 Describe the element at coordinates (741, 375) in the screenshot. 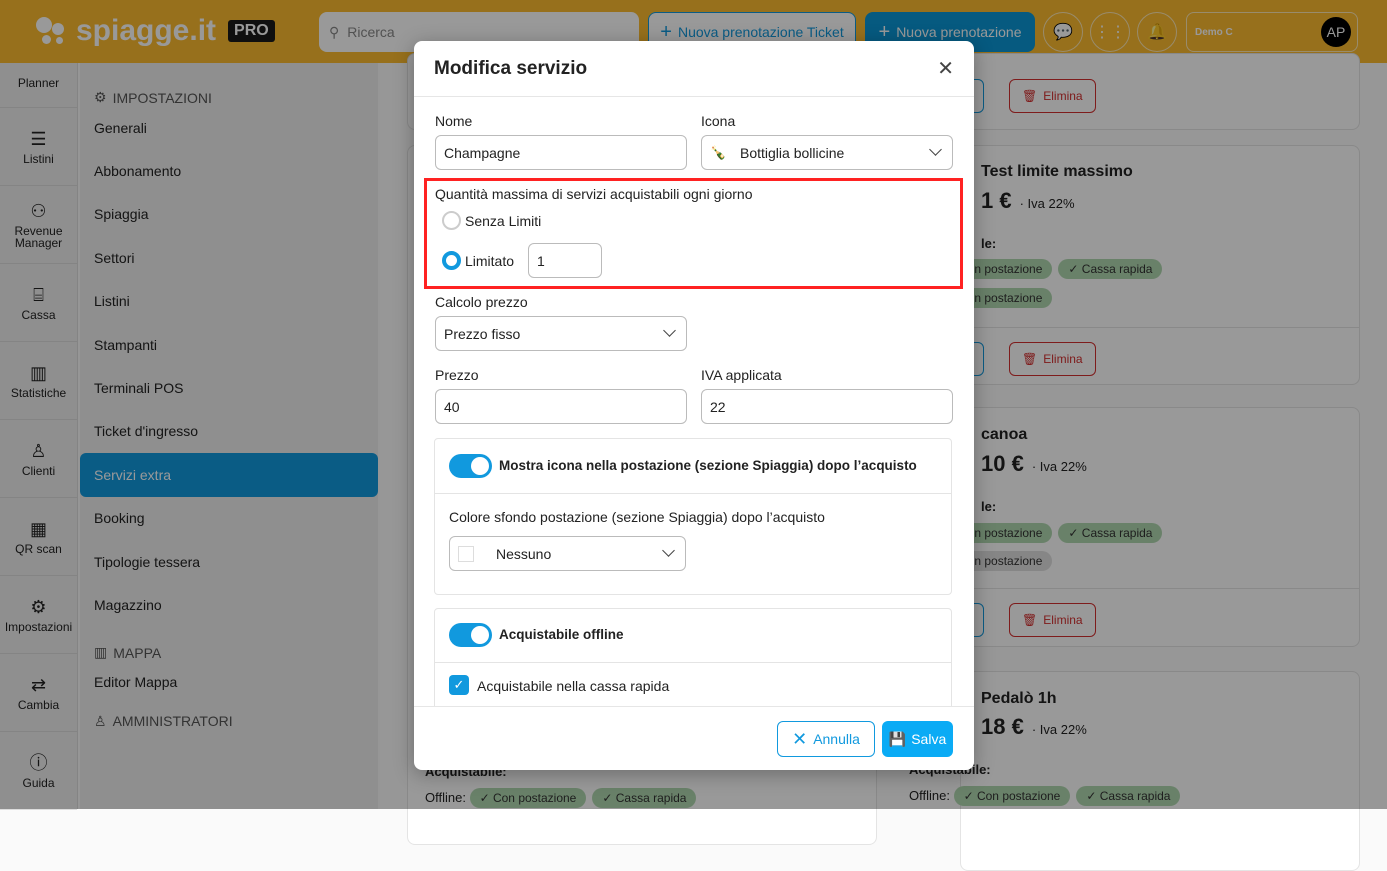

I see `vat-label: IVA applicata` at that location.